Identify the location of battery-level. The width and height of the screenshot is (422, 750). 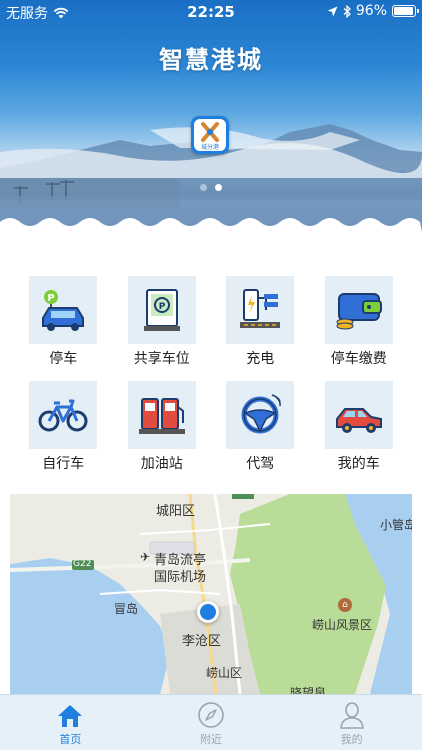
(404, 11).